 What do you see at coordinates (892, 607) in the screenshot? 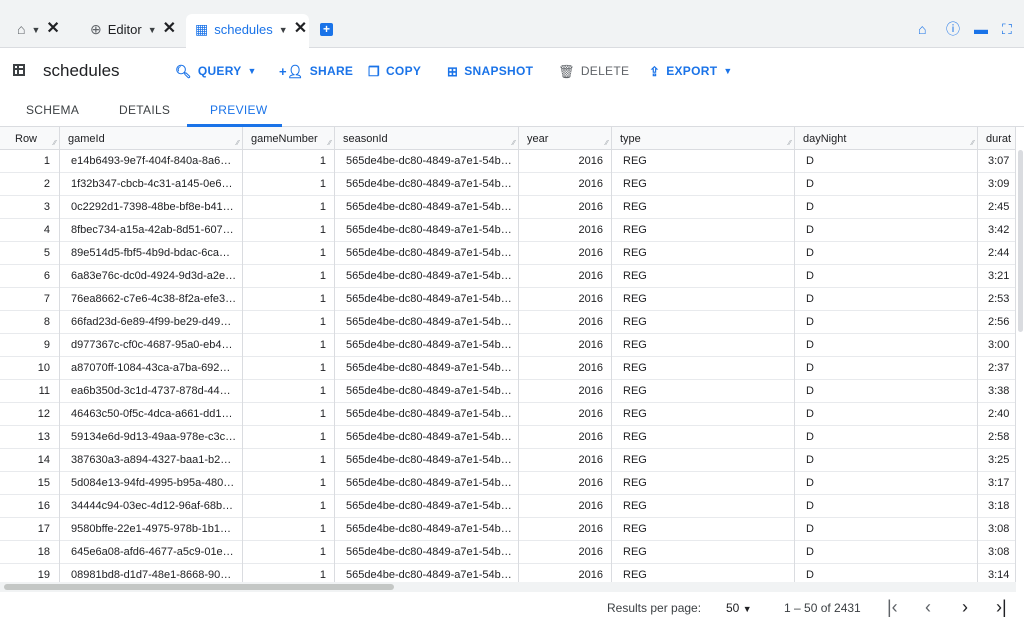
I see `first-page-icon: |‹` at bounding box center [892, 607].